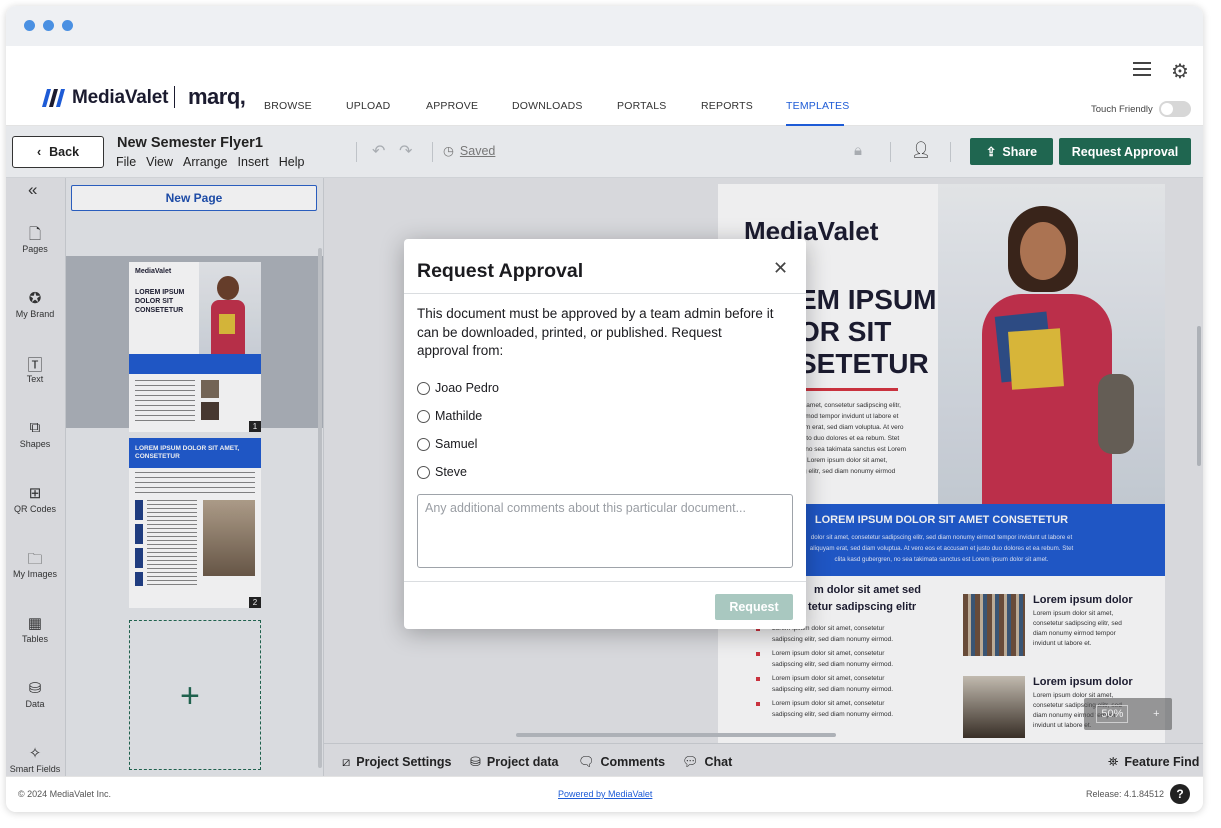 Image resolution: width=1221 pixels, height=828 pixels. I want to click on nav-browse: BROWSE, so click(288, 106).